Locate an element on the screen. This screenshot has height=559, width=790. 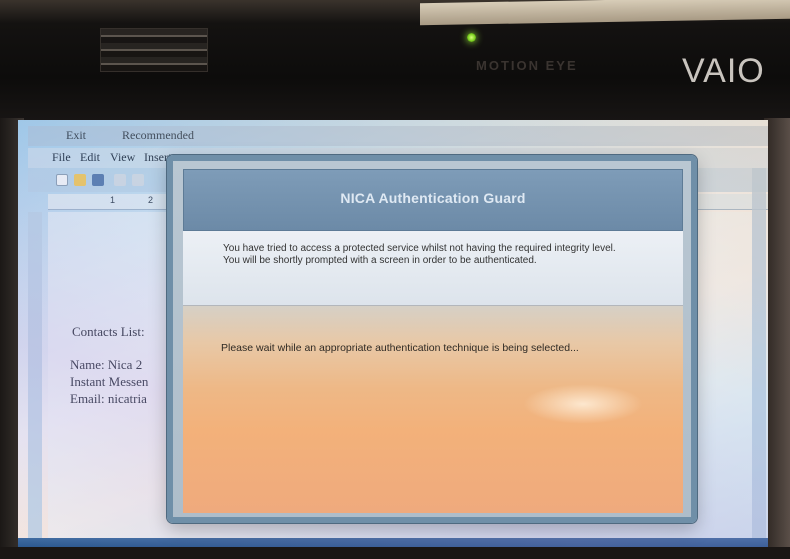
contacts-heading: Contacts List: is located at coordinates (108, 331).